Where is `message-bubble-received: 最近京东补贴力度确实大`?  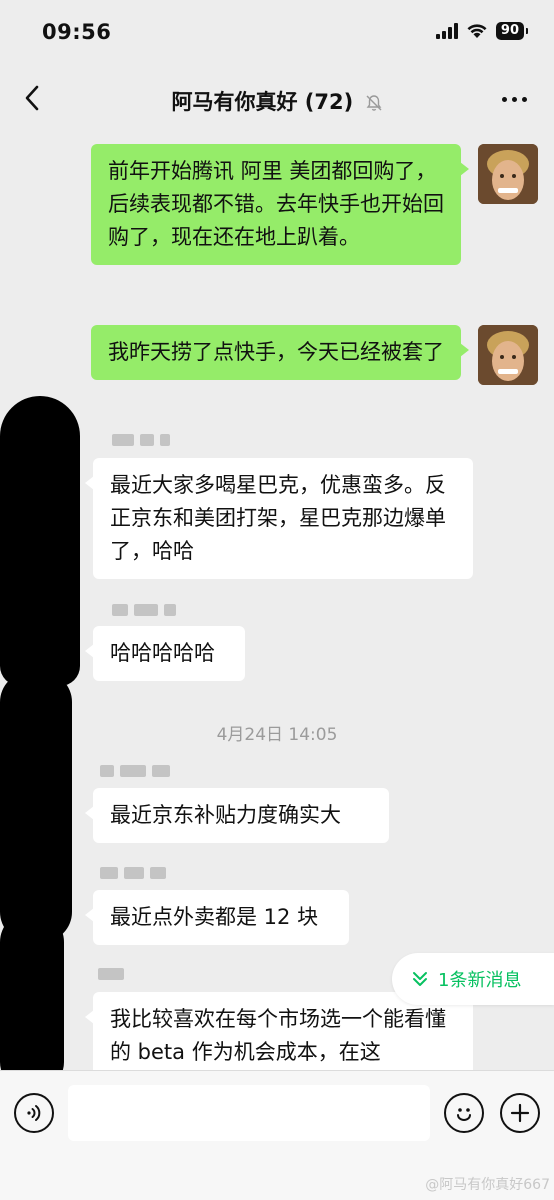
message-bubble-received: 最近京东补贴力度确实大 is located at coordinates (237, 815).